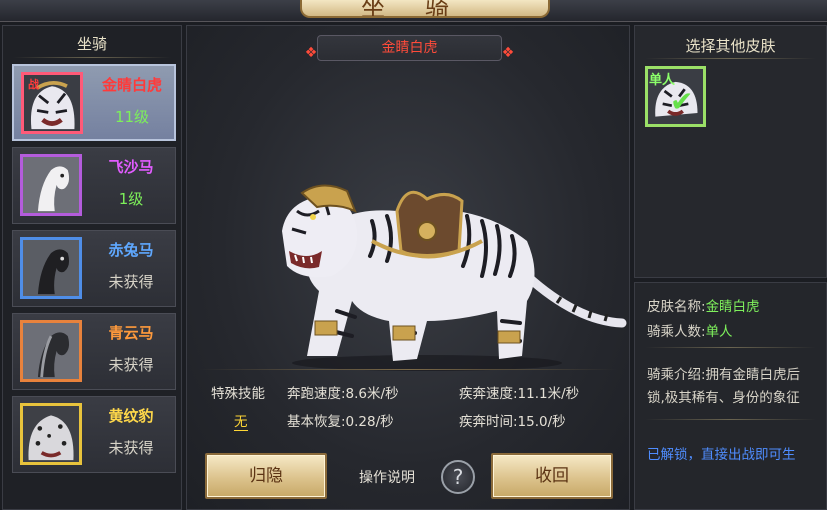  I want to click on dismount-button: 归隐, so click(266, 476).